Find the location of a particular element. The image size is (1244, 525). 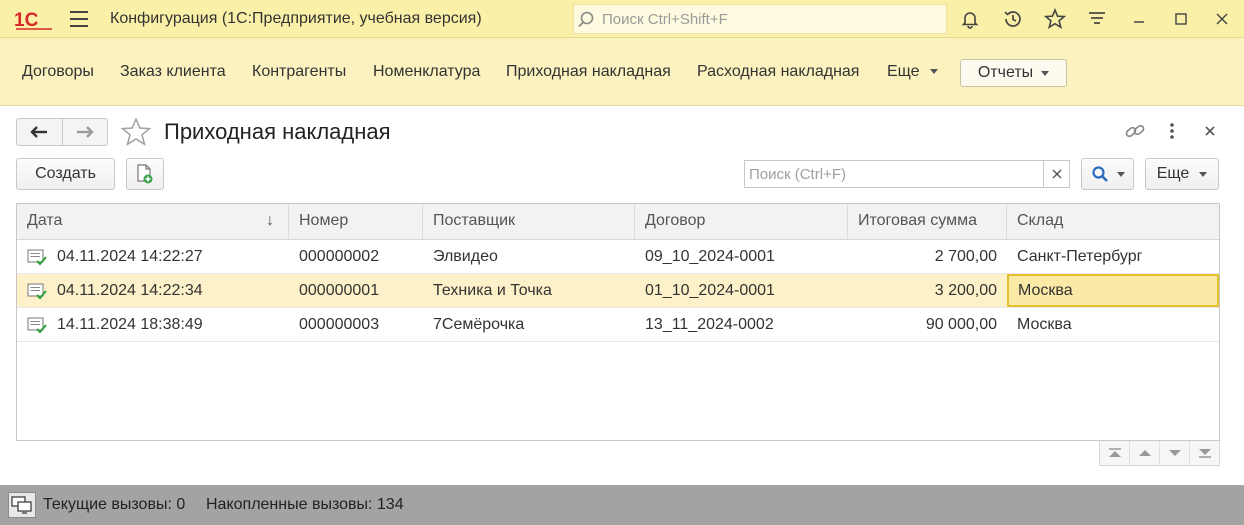

cell-total: 2 700,00 is located at coordinates (965, 256).